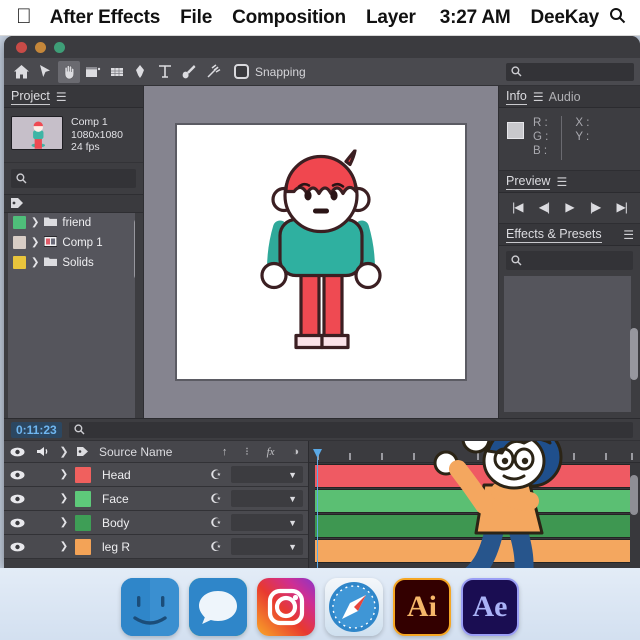 The height and width of the screenshot is (640, 640). I want to click on dock-item-illustrator: Ai, so click(422, 607).